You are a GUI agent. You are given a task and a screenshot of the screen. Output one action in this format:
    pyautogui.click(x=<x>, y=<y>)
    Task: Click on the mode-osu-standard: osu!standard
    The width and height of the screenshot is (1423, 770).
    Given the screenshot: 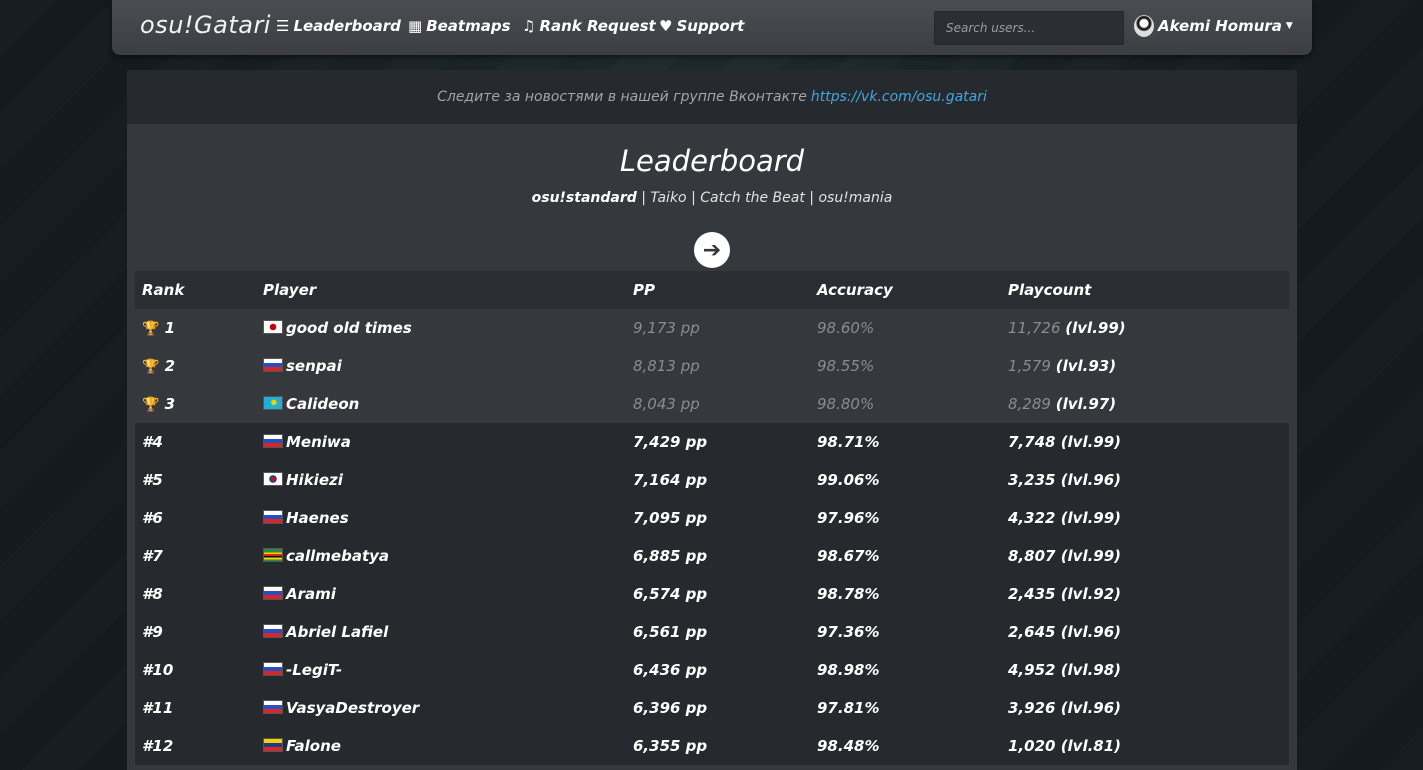 What is the action you would take?
    pyautogui.click(x=584, y=198)
    